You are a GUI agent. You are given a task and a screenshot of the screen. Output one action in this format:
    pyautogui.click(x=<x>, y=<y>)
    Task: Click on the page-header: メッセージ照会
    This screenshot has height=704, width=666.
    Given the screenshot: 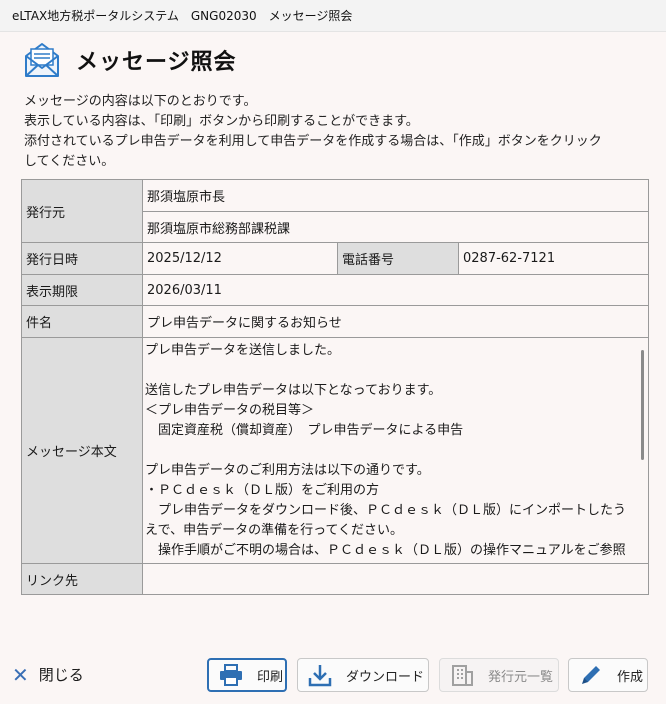 What is the action you would take?
    pyautogui.click(x=129, y=60)
    